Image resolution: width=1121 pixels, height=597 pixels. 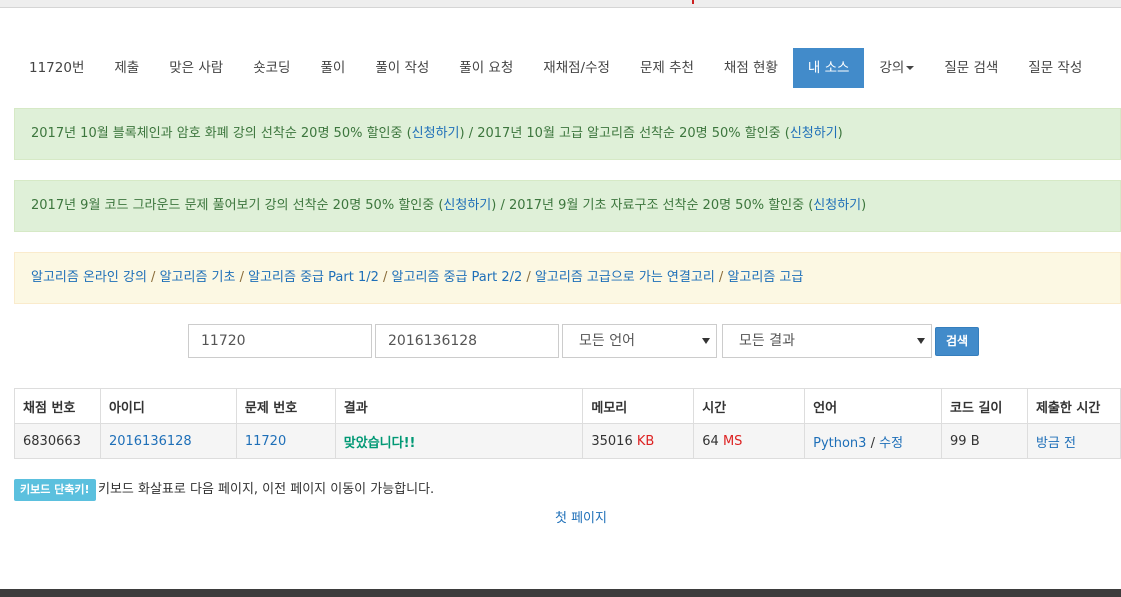 What do you see at coordinates (667, 68) in the screenshot?
I see `nav-item-recommend: 문제 추천` at bounding box center [667, 68].